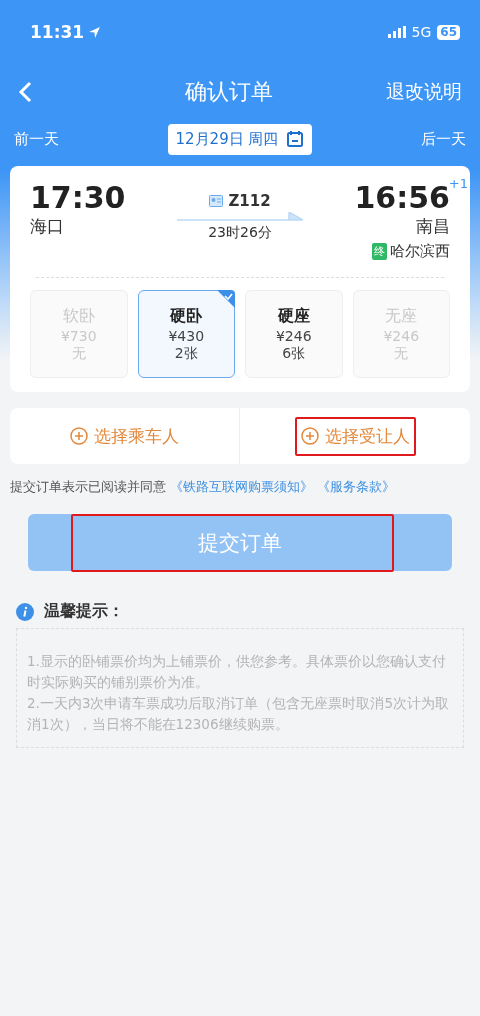 Image resolution: width=480 pixels, height=1016 pixels. What do you see at coordinates (36, 139) in the screenshot?
I see `previous-day-link: 前一天` at bounding box center [36, 139].